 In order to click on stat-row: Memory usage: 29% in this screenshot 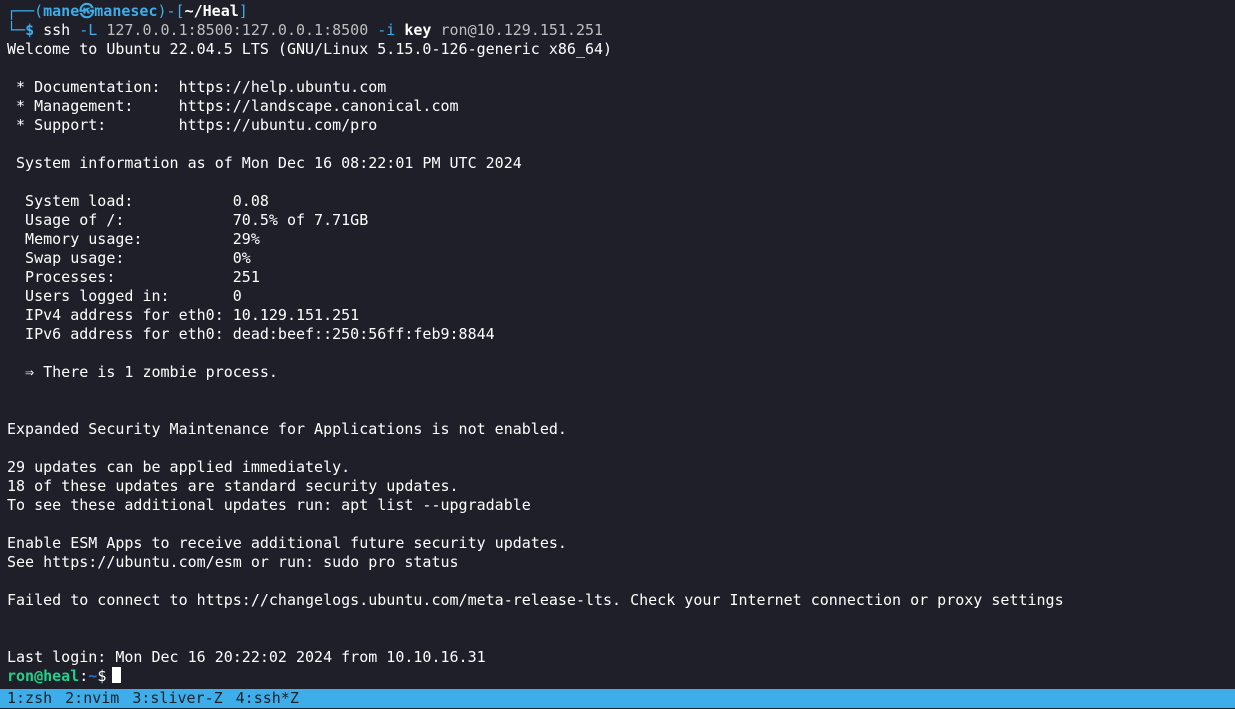, I will do `click(621, 239)`.